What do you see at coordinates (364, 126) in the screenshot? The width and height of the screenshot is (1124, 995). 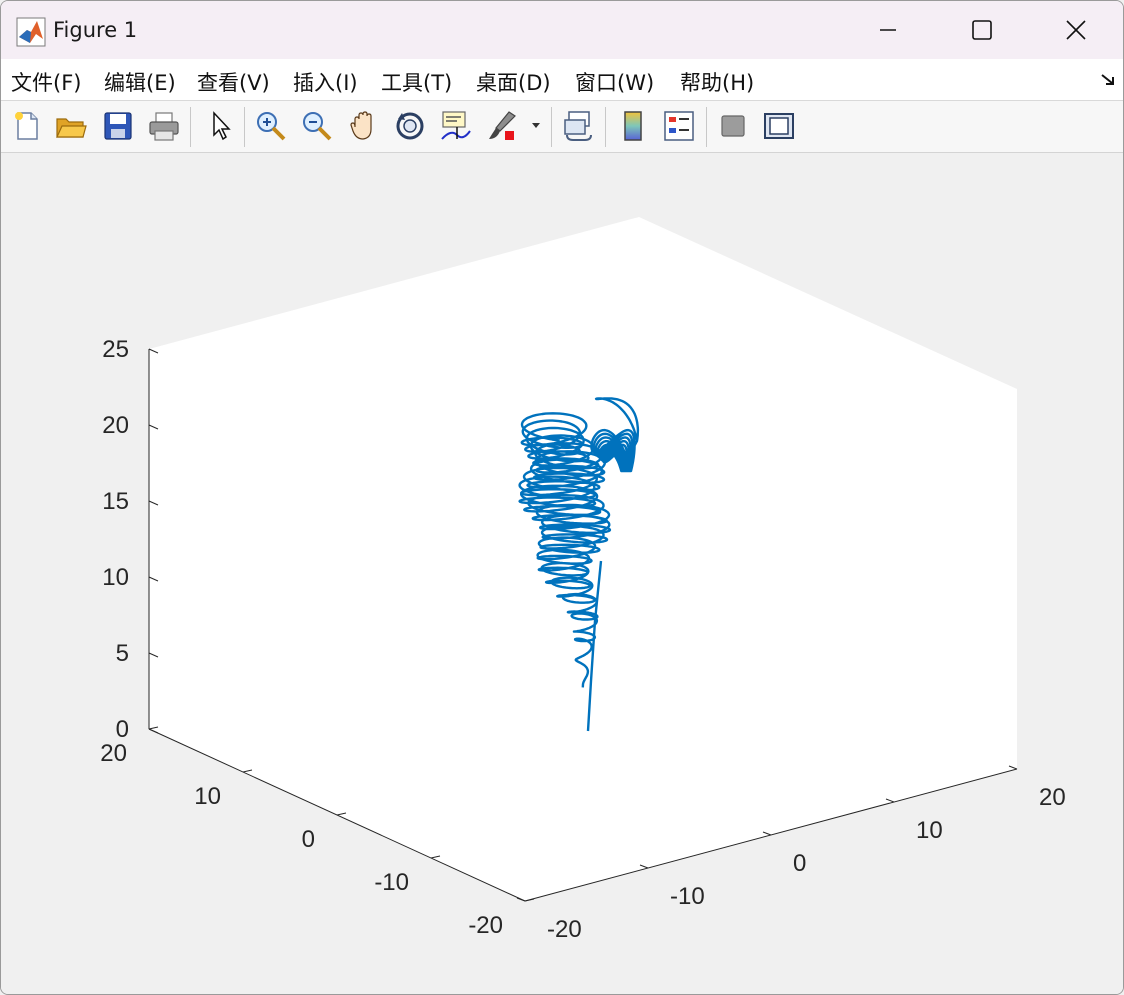 I see `pan-hand-icon` at bounding box center [364, 126].